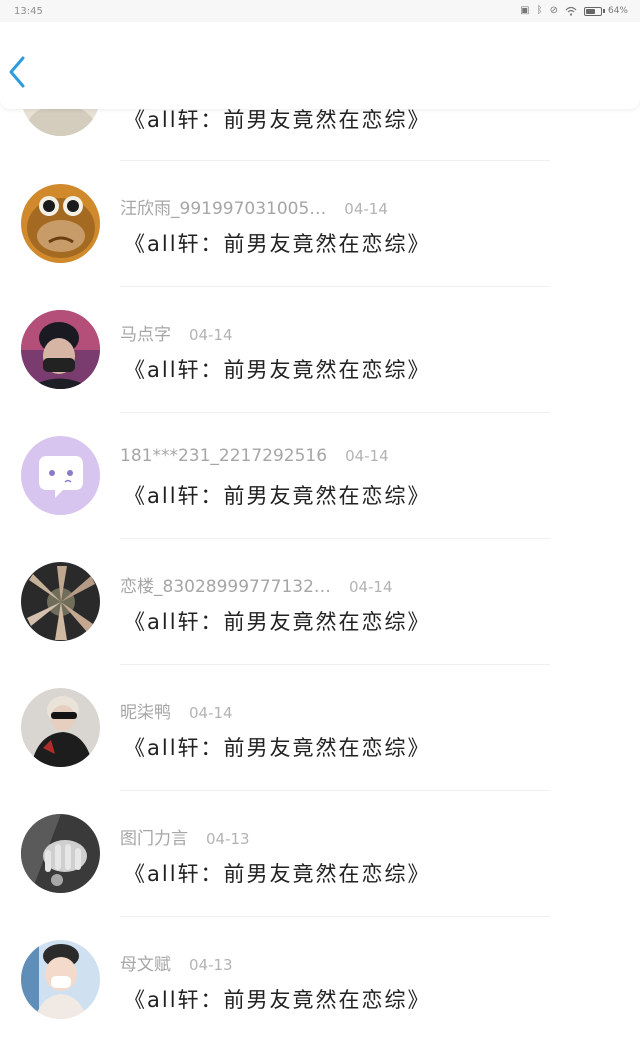 The height and width of the screenshot is (1042, 640). Describe the element at coordinates (539, 10) in the screenshot. I see `bluetooth-icon: ᛒ` at that location.